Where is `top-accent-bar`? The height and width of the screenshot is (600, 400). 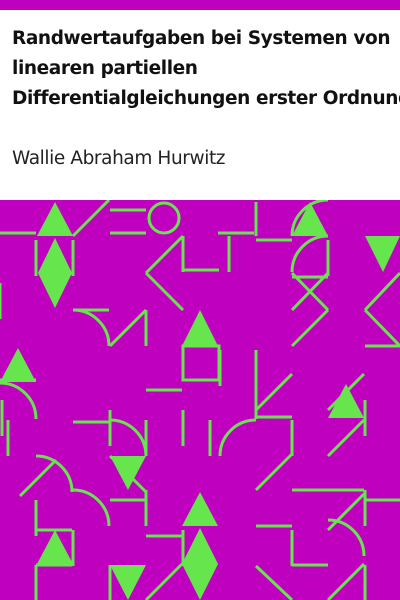
top-accent-bar is located at coordinates (200, 5).